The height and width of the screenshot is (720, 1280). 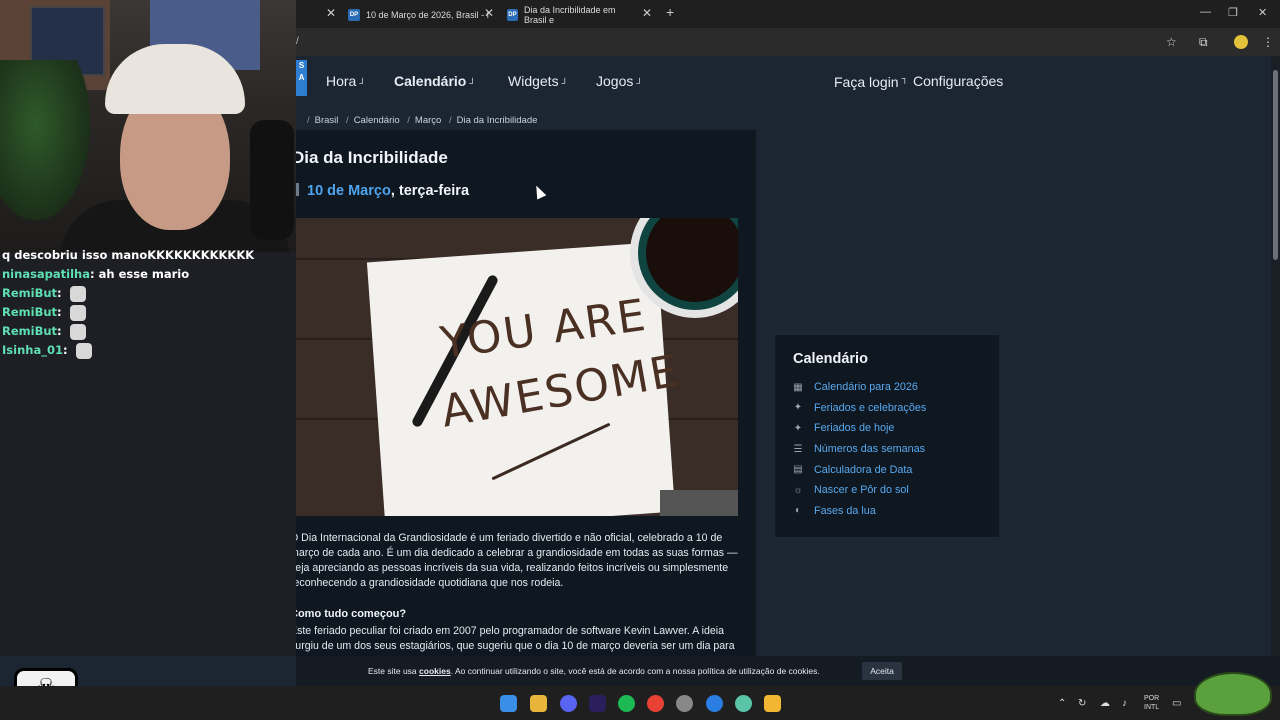 I want to click on nav-label: Calendário, so click(x=430, y=81).